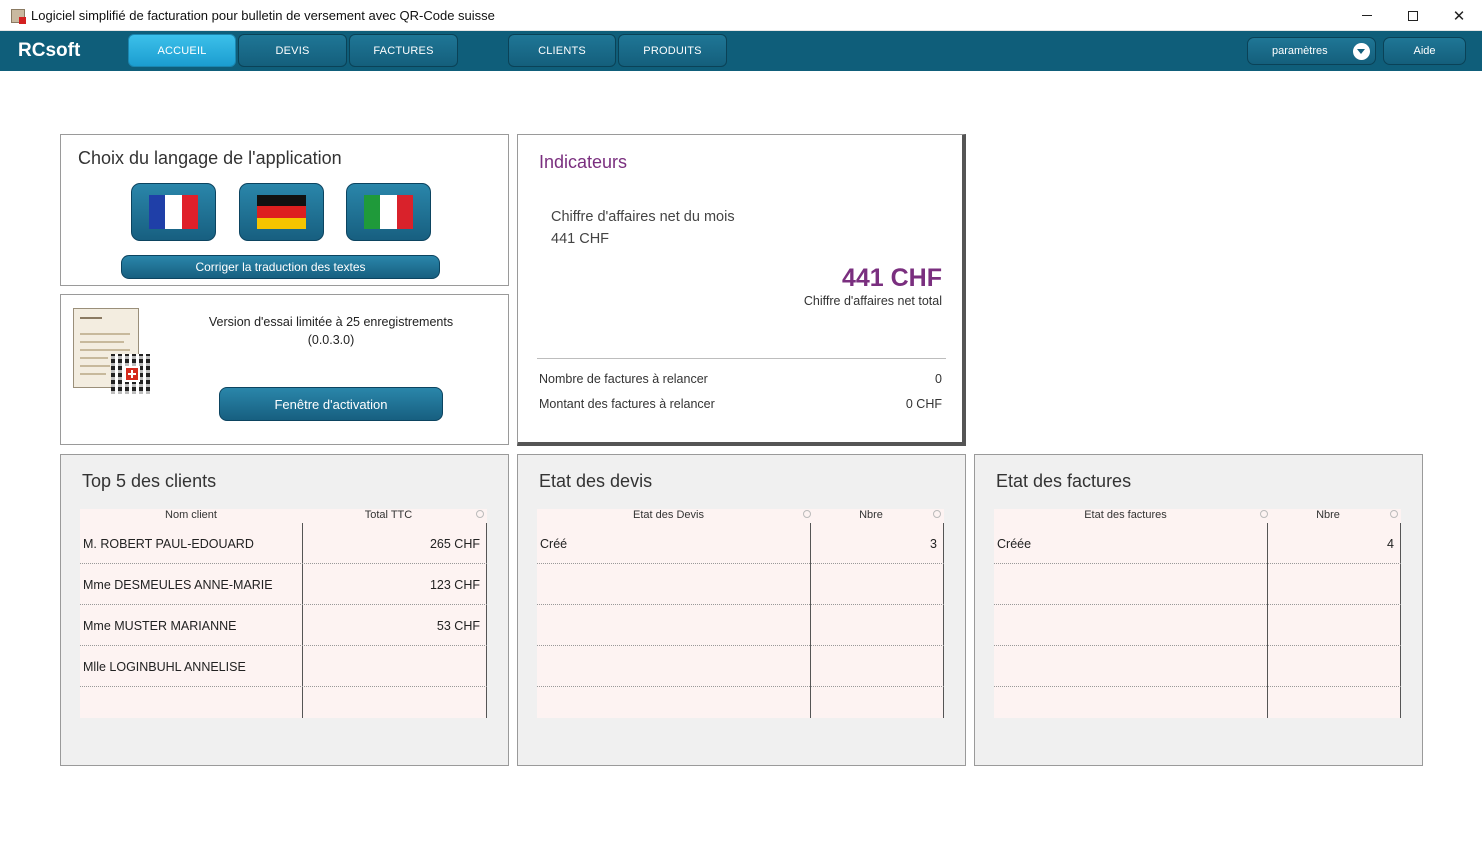 The image size is (1482, 842). What do you see at coordinates (668, 516) in the screenshot?
I see `column-header-state: Etat des Devis` at bounding box center [668, 516].